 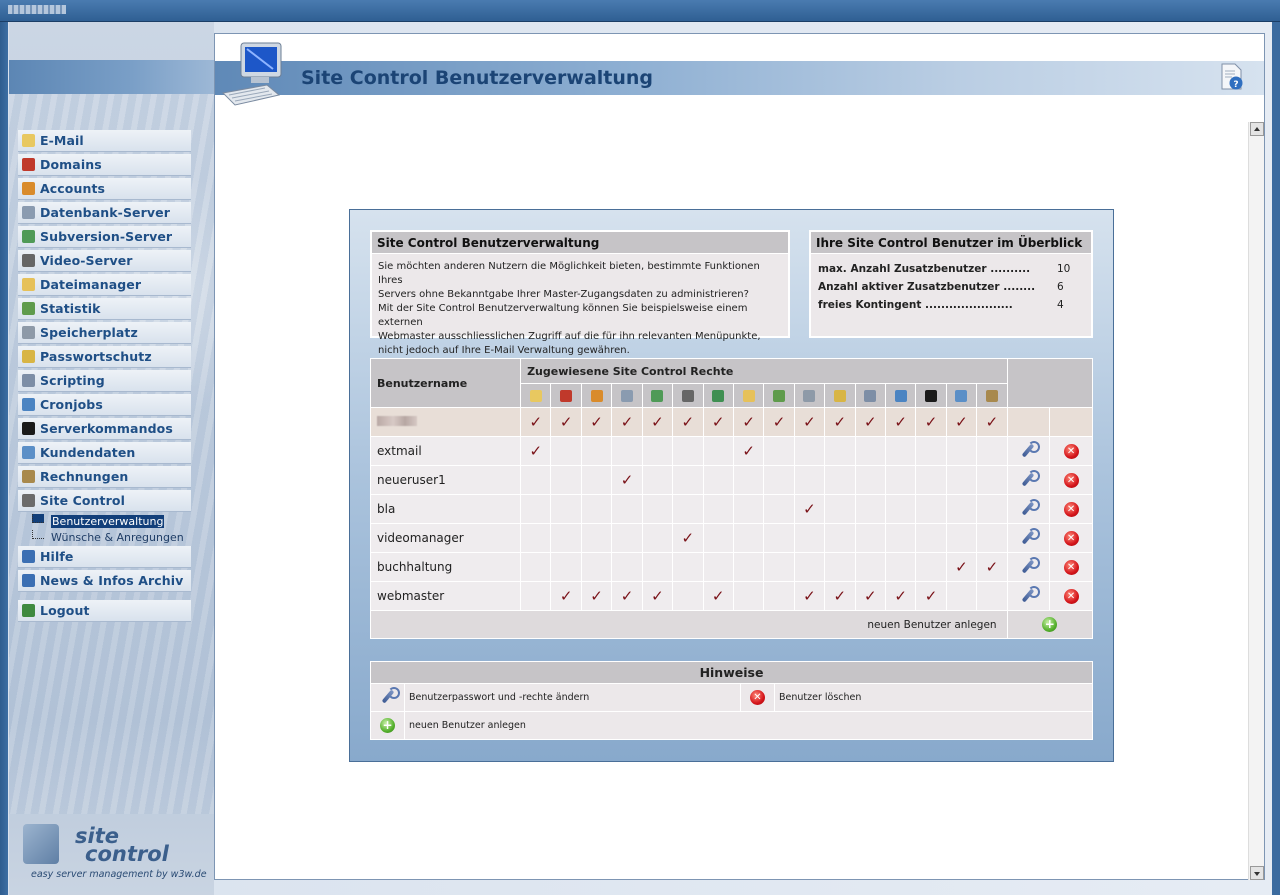 What do you see at coordinates (104, 581) in the screenshot?
I see `sidebar-item-news-infos-archiv: News & Infos Archiv` at bounding box center [104, 581].